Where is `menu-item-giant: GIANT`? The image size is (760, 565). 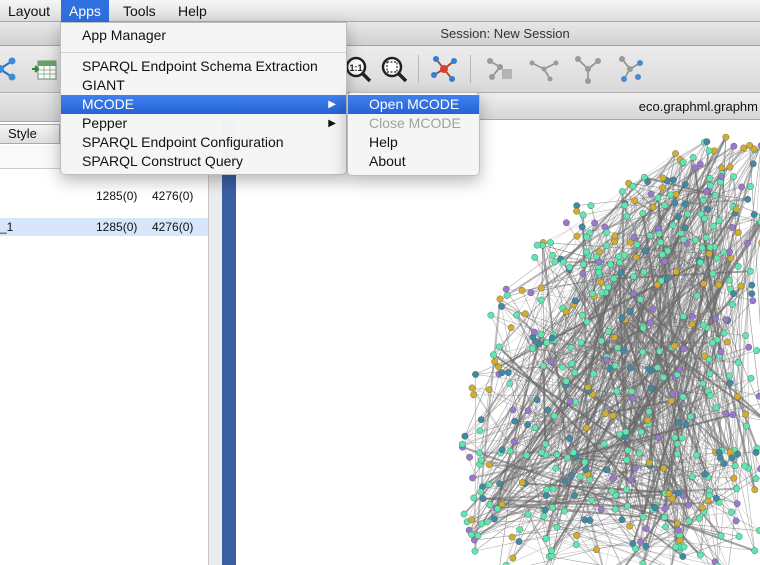 menu-item-giant: GIANT is located at coordinates (203, 85).